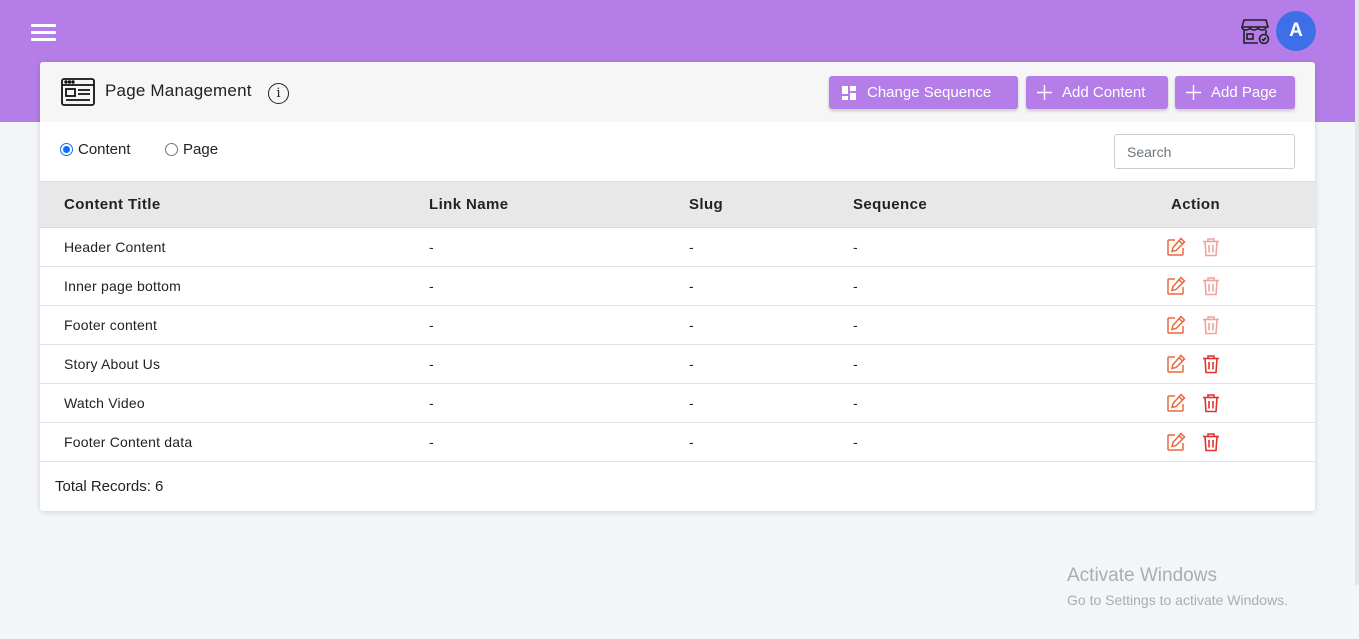  I want to click on page-title: Page Management, so click(178, 90).